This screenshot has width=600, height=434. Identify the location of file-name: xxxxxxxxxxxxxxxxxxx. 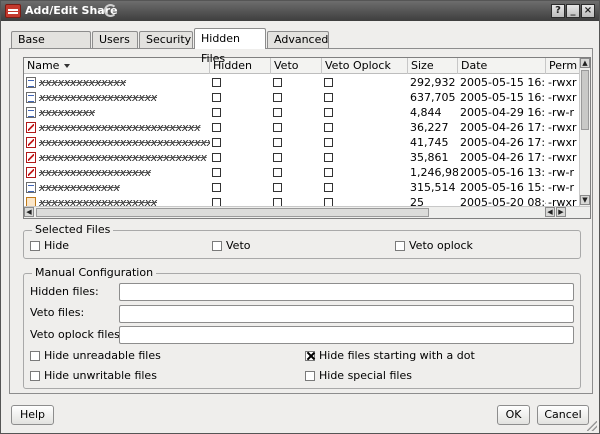
(98, 97).